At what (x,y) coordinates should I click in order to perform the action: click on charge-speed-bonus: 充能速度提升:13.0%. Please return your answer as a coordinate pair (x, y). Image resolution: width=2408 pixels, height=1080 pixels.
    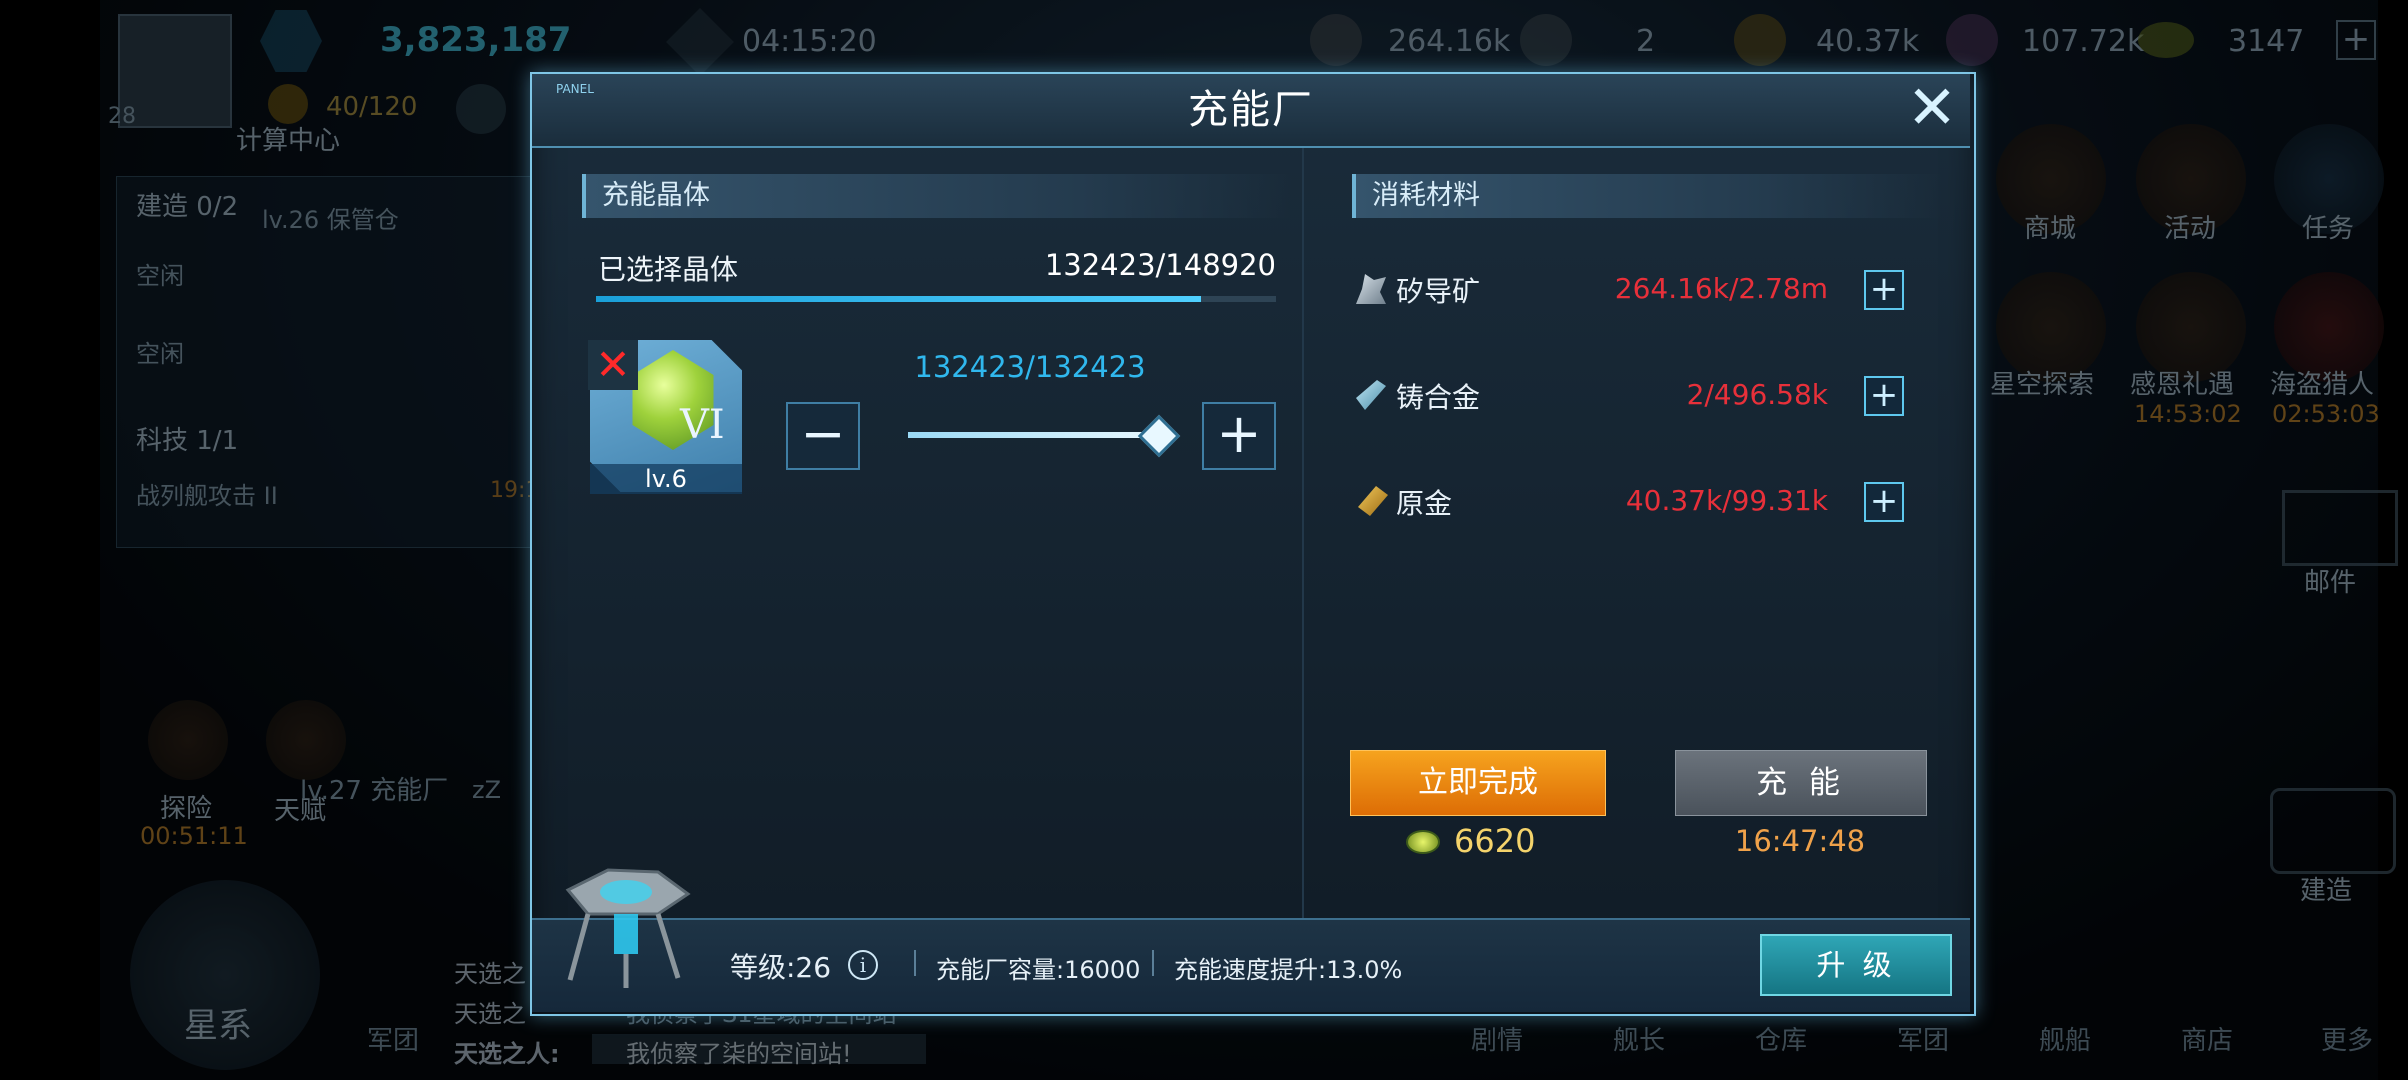
    Looking at the image, I should click on (1288, 970).